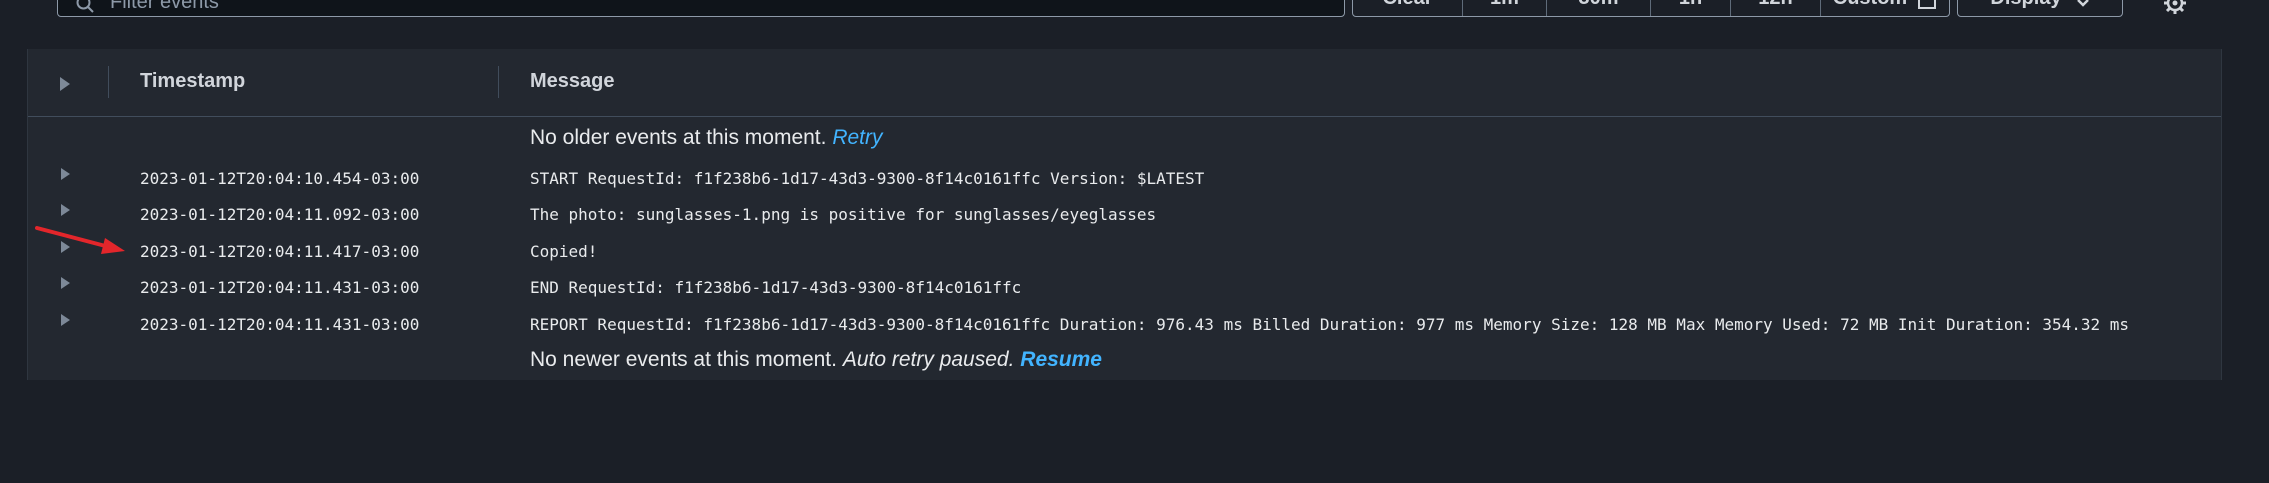 The height and width of the screenshot is (483, 2269). What do you see at coordinates (1124, 83) in the screenshot?
I see `table-header: Timestamp Message` at bounding box center [1124, 83].